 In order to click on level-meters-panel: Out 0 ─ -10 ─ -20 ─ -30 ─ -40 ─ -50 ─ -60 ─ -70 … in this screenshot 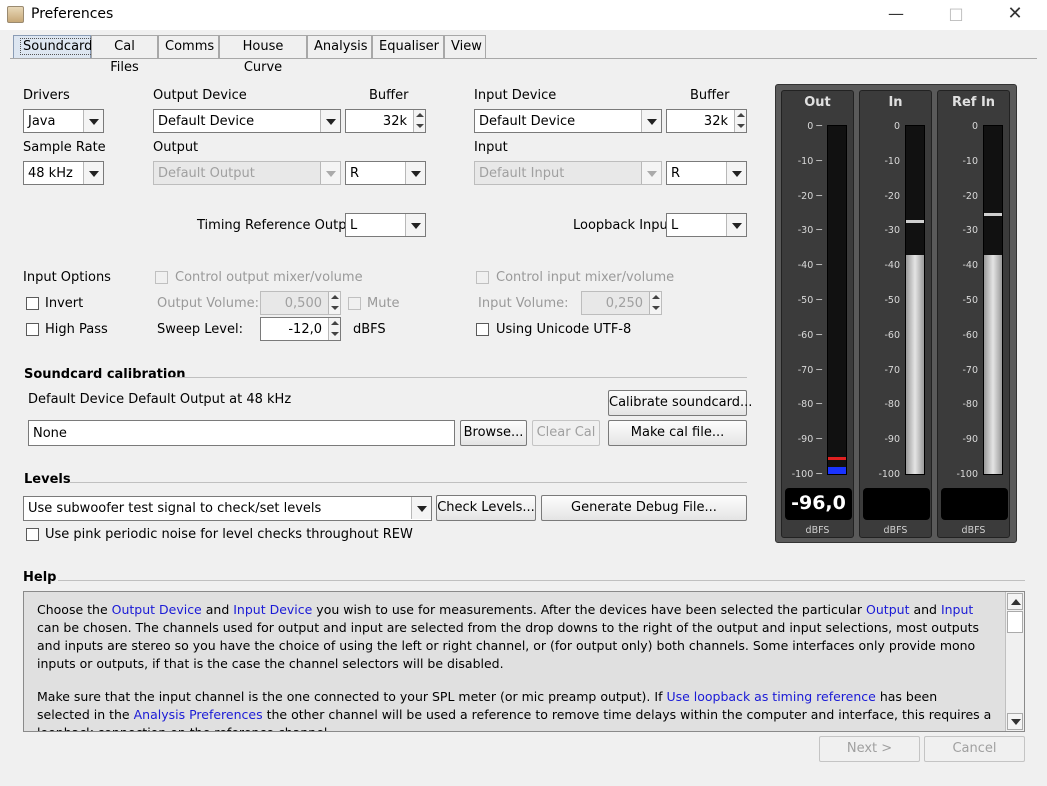, I will do `click(896, 313)`.